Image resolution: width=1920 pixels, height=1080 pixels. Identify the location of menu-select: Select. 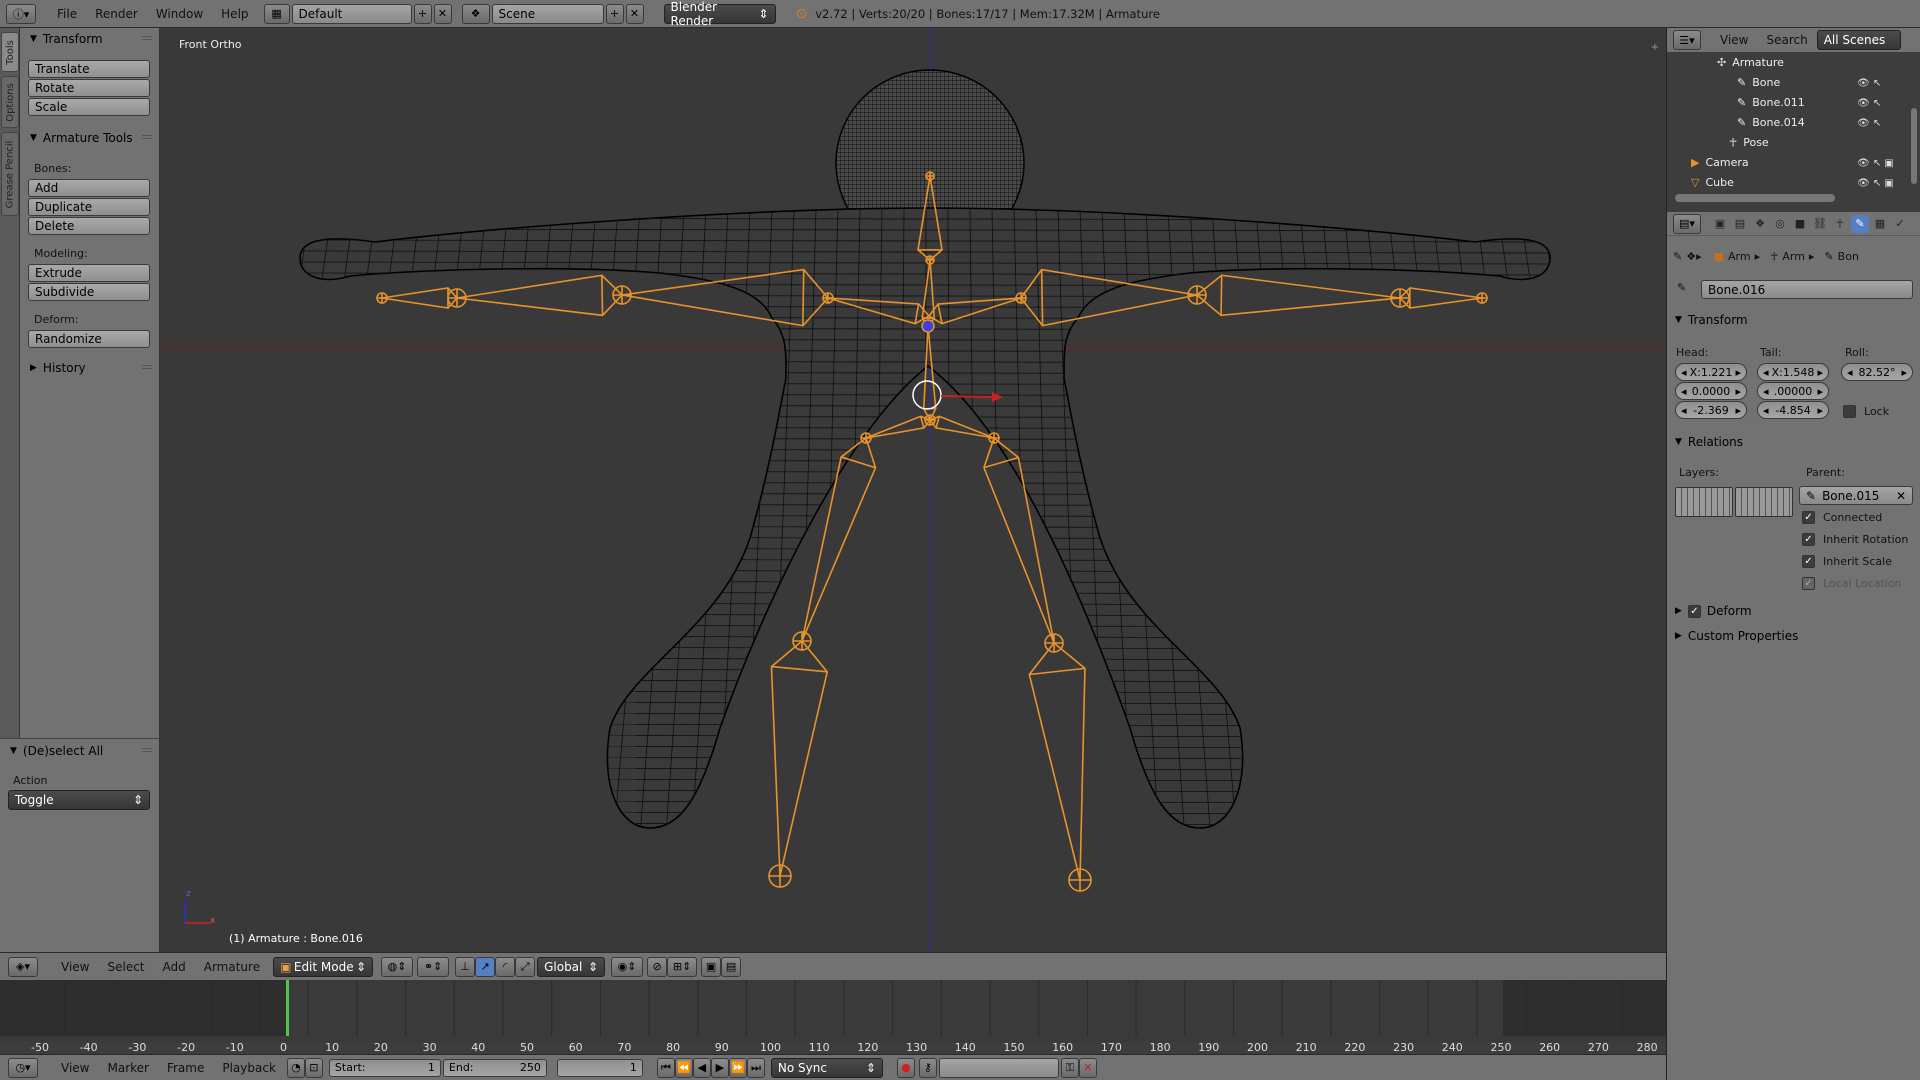
(125, 967).